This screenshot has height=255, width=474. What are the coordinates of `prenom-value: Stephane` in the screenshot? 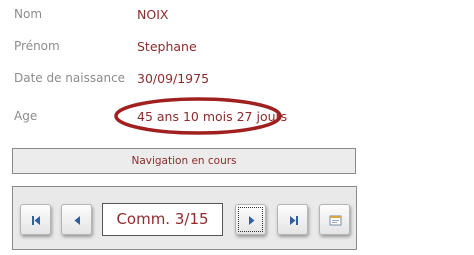 It's located at (167, 46).